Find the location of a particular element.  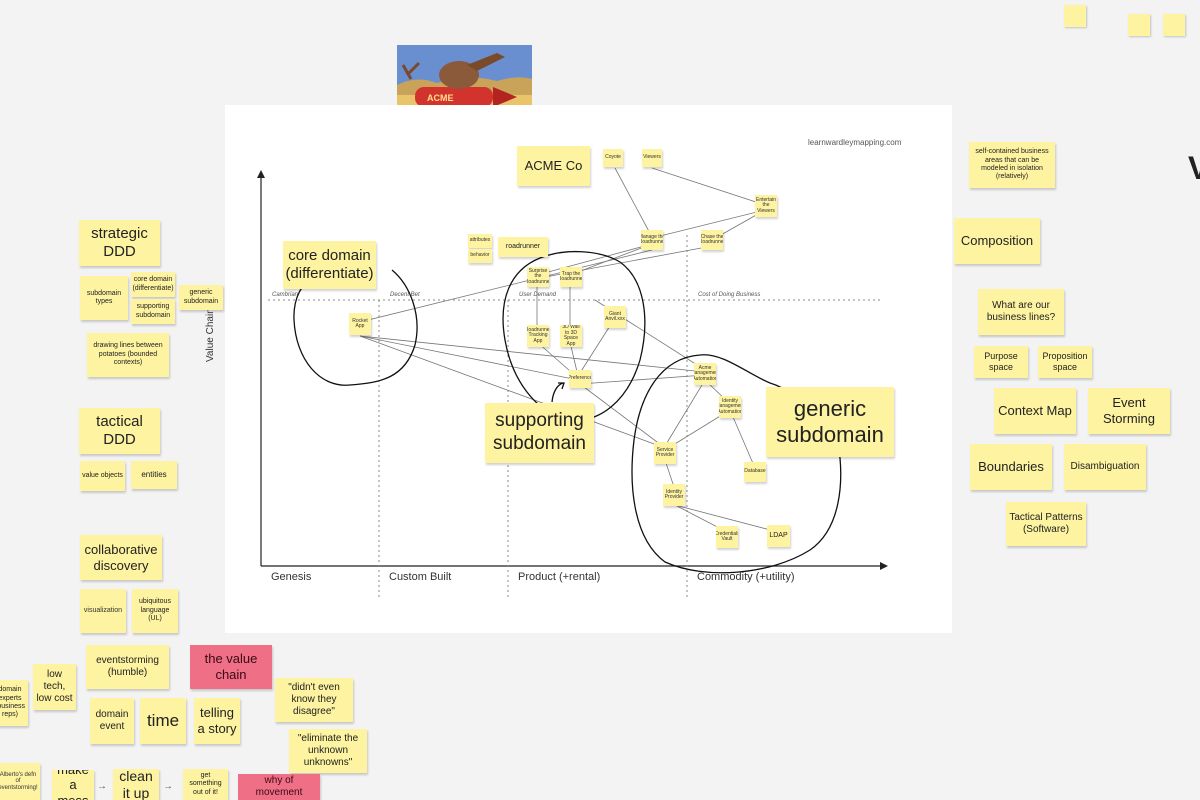

note-low-tech: low tech, low cost is located at coordinates (54, 687).